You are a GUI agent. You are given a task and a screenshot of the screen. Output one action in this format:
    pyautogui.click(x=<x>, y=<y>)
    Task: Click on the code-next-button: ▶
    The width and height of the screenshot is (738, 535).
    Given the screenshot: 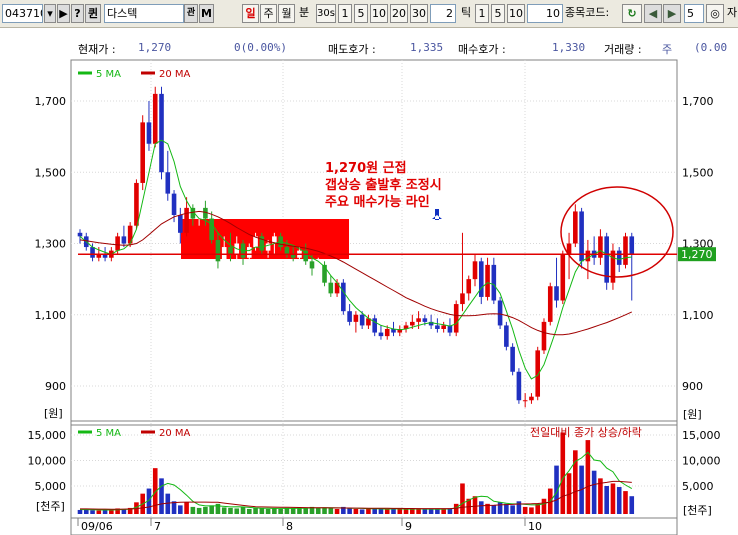 What is the action you would take?
    pyautogui.click(x=63, y=13)
    